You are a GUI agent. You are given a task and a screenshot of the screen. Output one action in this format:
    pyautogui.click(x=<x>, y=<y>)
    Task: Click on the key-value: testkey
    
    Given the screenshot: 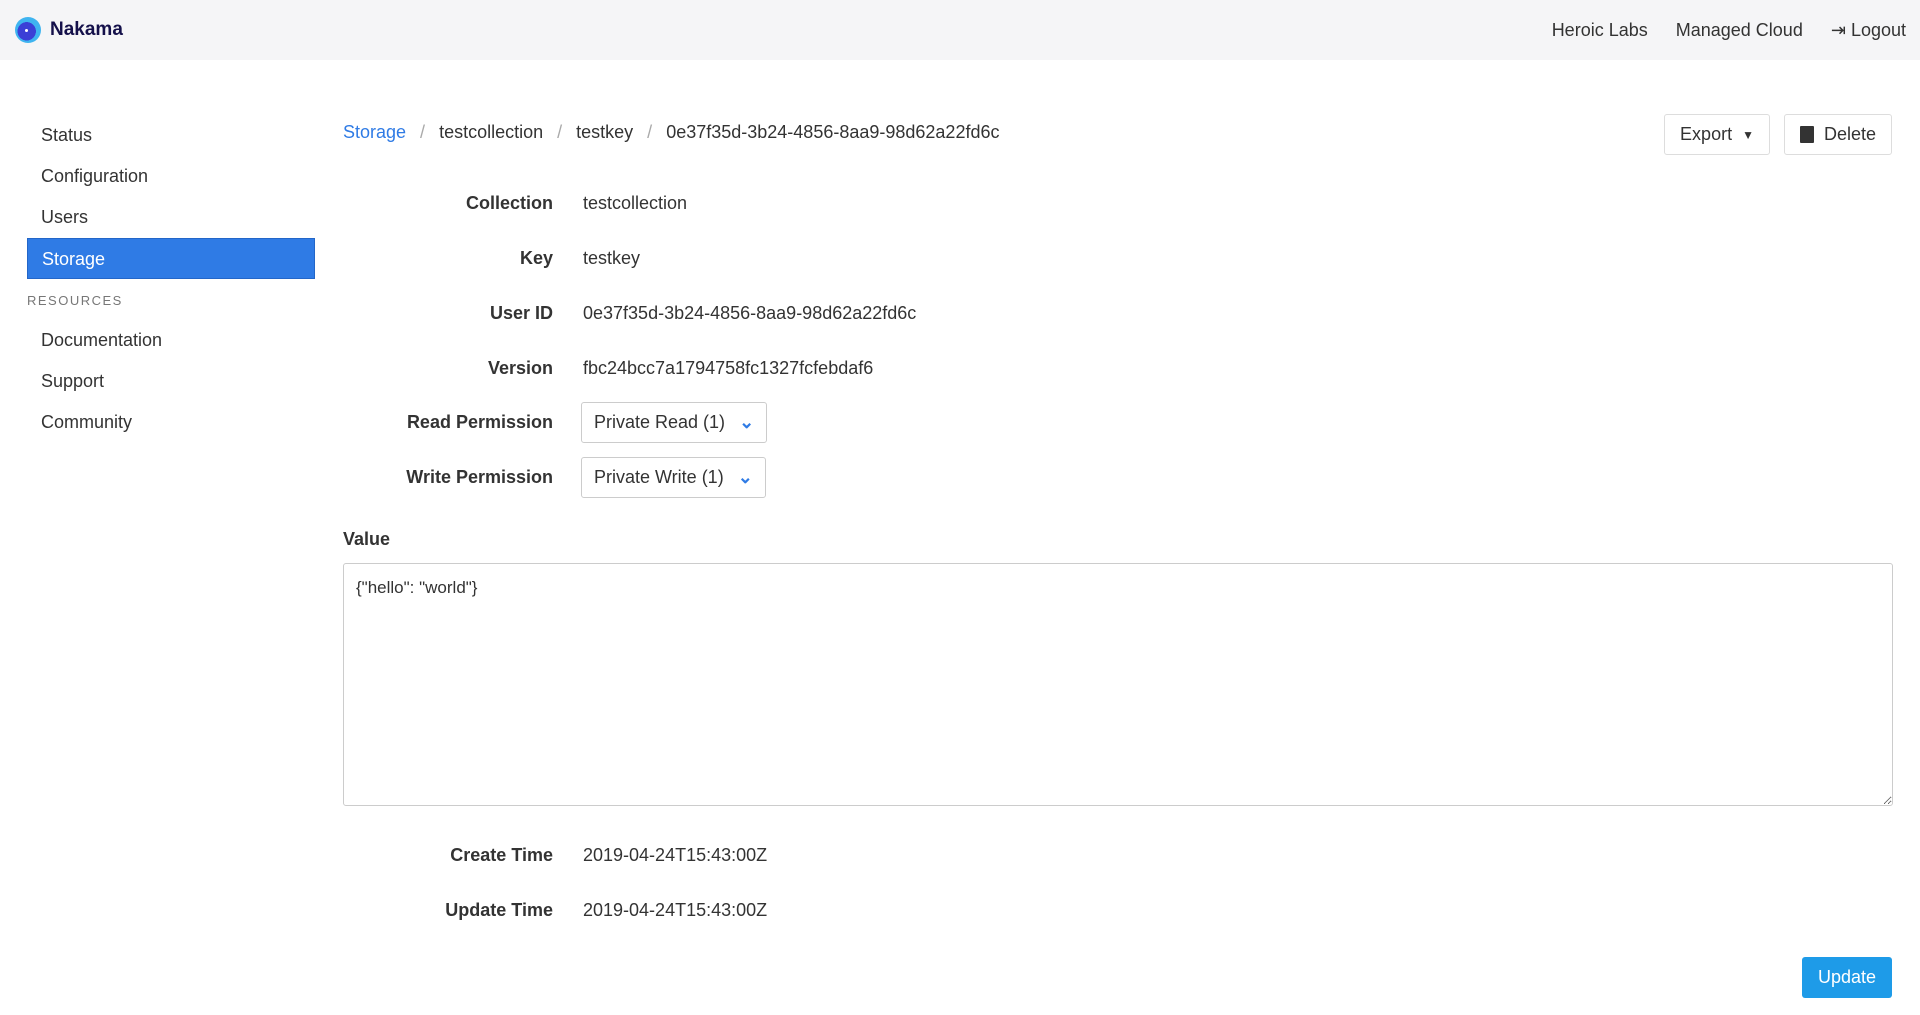 What is the action you would take?
    pyautogui.click(x=612, y=257)
    